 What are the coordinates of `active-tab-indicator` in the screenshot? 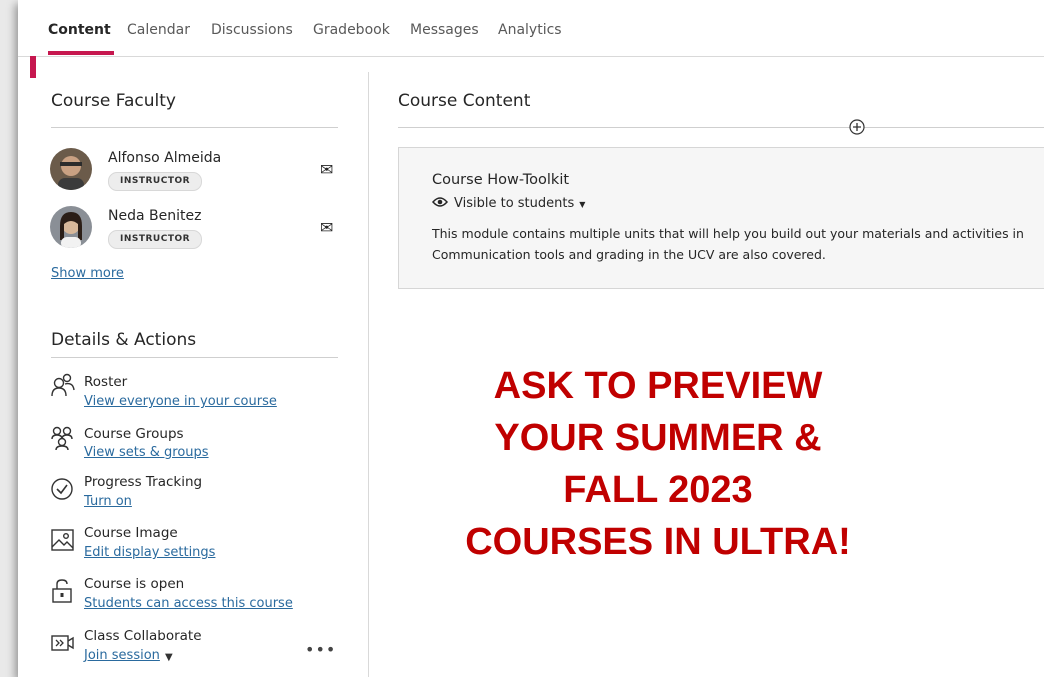 It's located at (81, 53).